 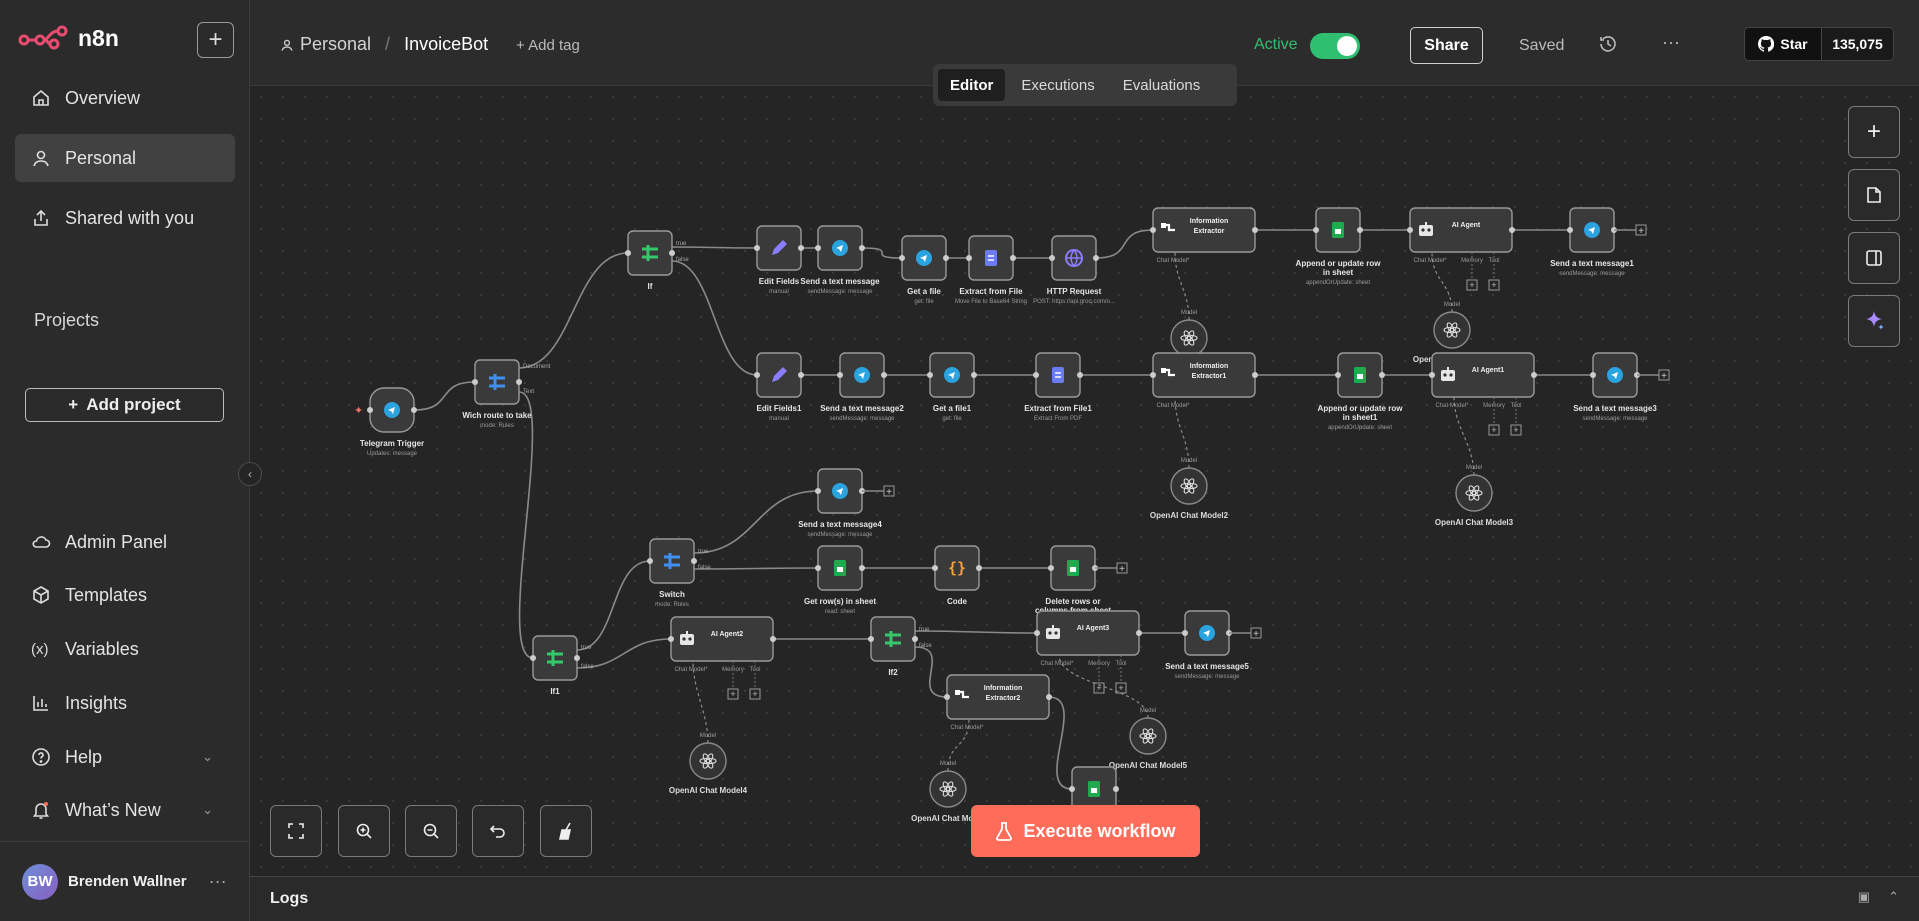 What do you see at coordinates (250, 474) in the screenshot?
I see `collapse-sidebar-button: ‹` at bounding box center [250, 474].